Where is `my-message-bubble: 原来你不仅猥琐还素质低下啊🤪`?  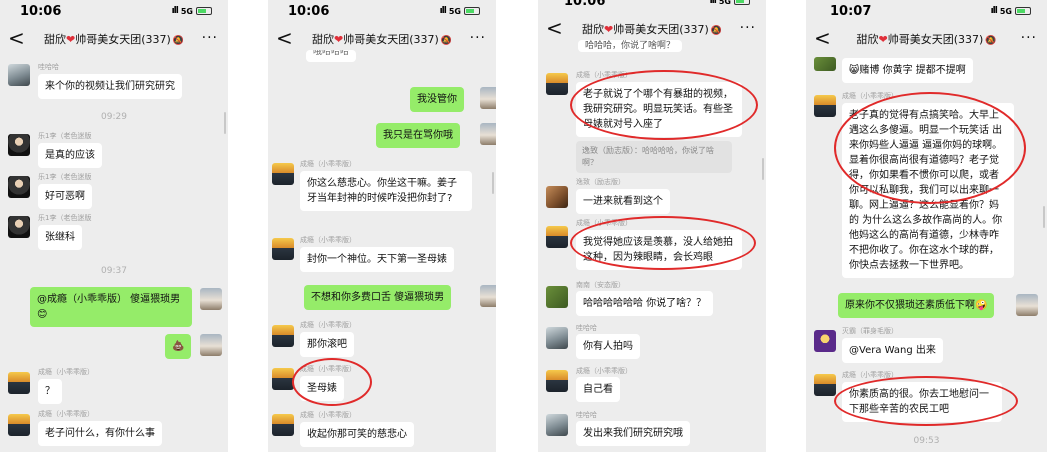 my-message-bubble: 原来你不仅猥琐还素质低下啊🤪 is located at coordinates (916, 305).